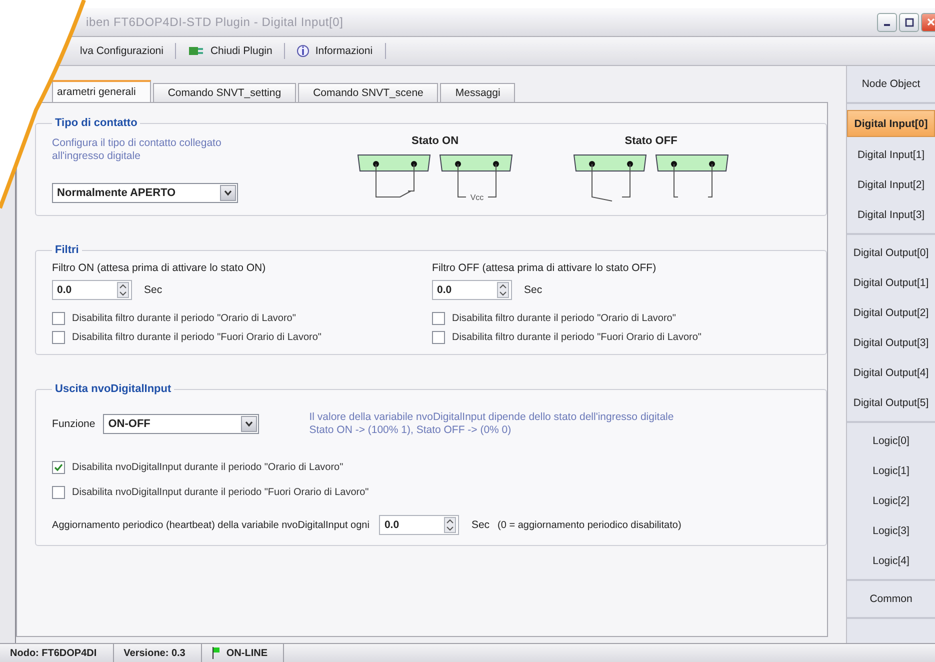 The height and width of the screenshot is (662, 935). Describe the element at coordinates (181, 424) in the screenshot. I see `function-dropdown: ON-OFF` at that location.